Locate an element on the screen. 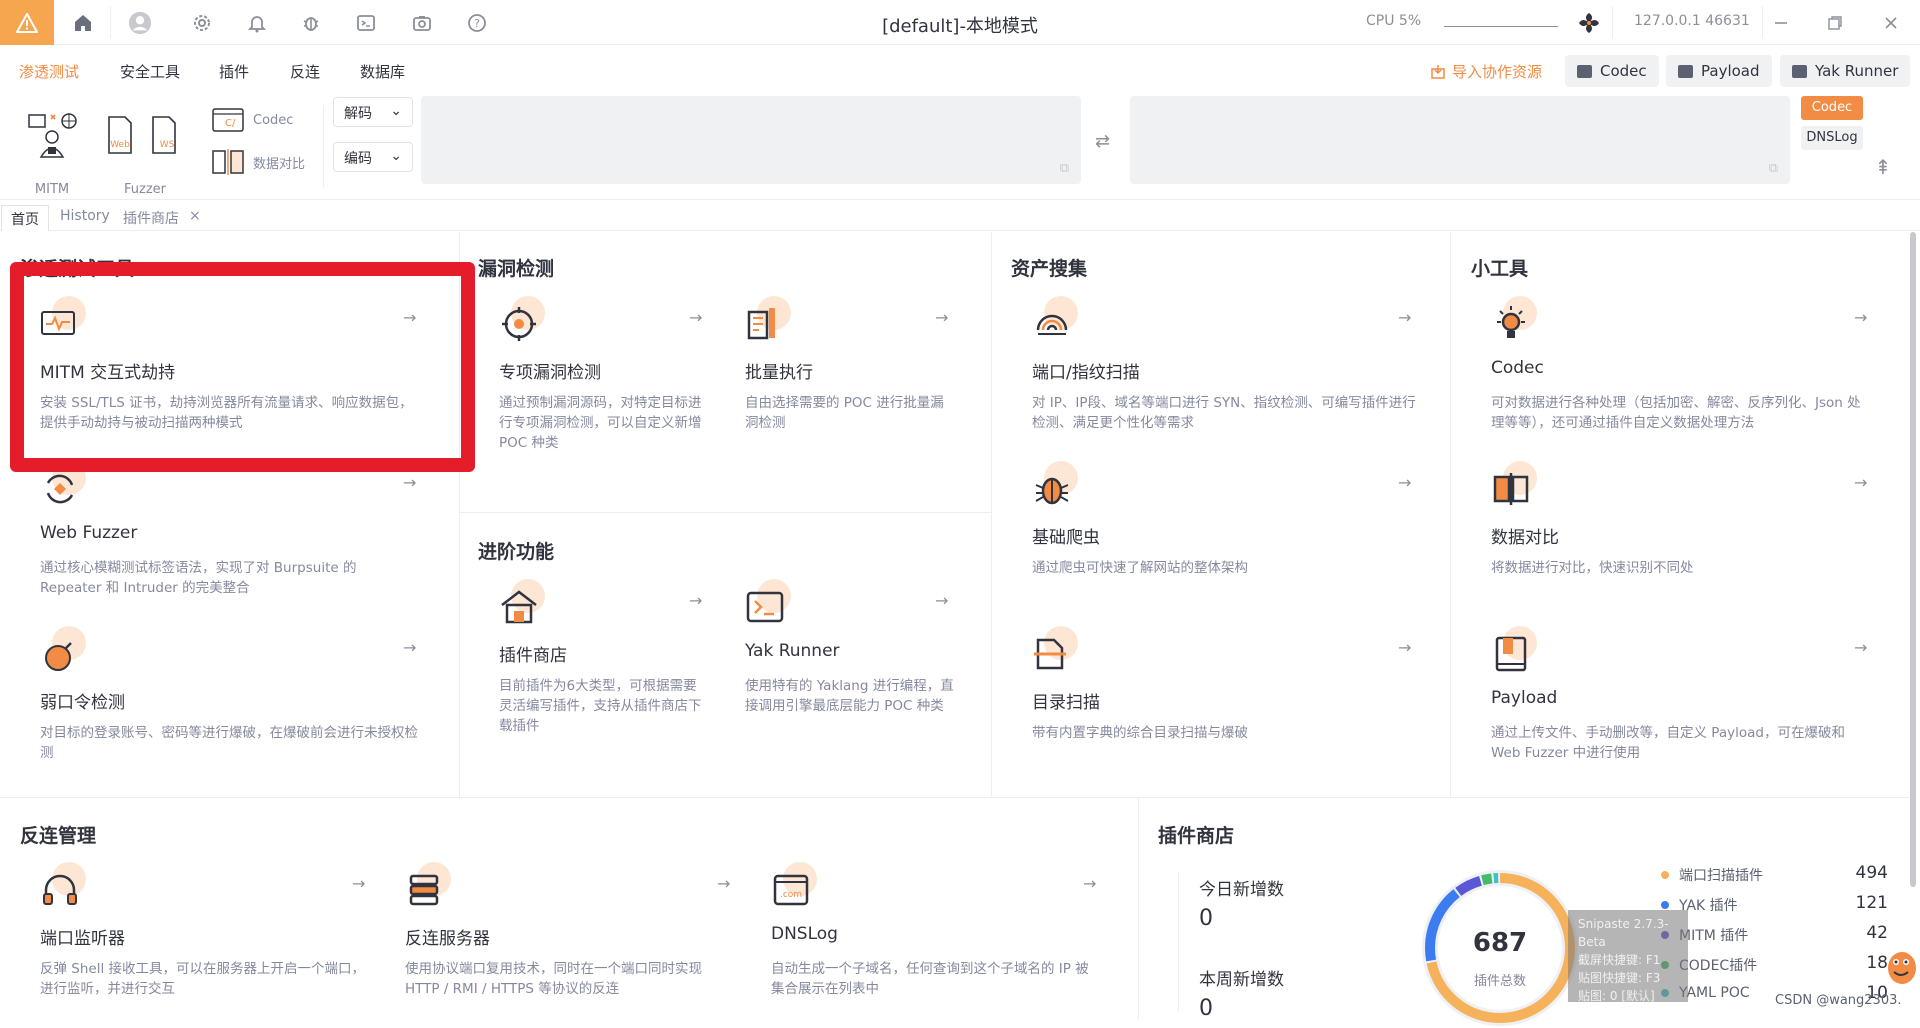  minimize-icon is located at coordinates (1781, 23).